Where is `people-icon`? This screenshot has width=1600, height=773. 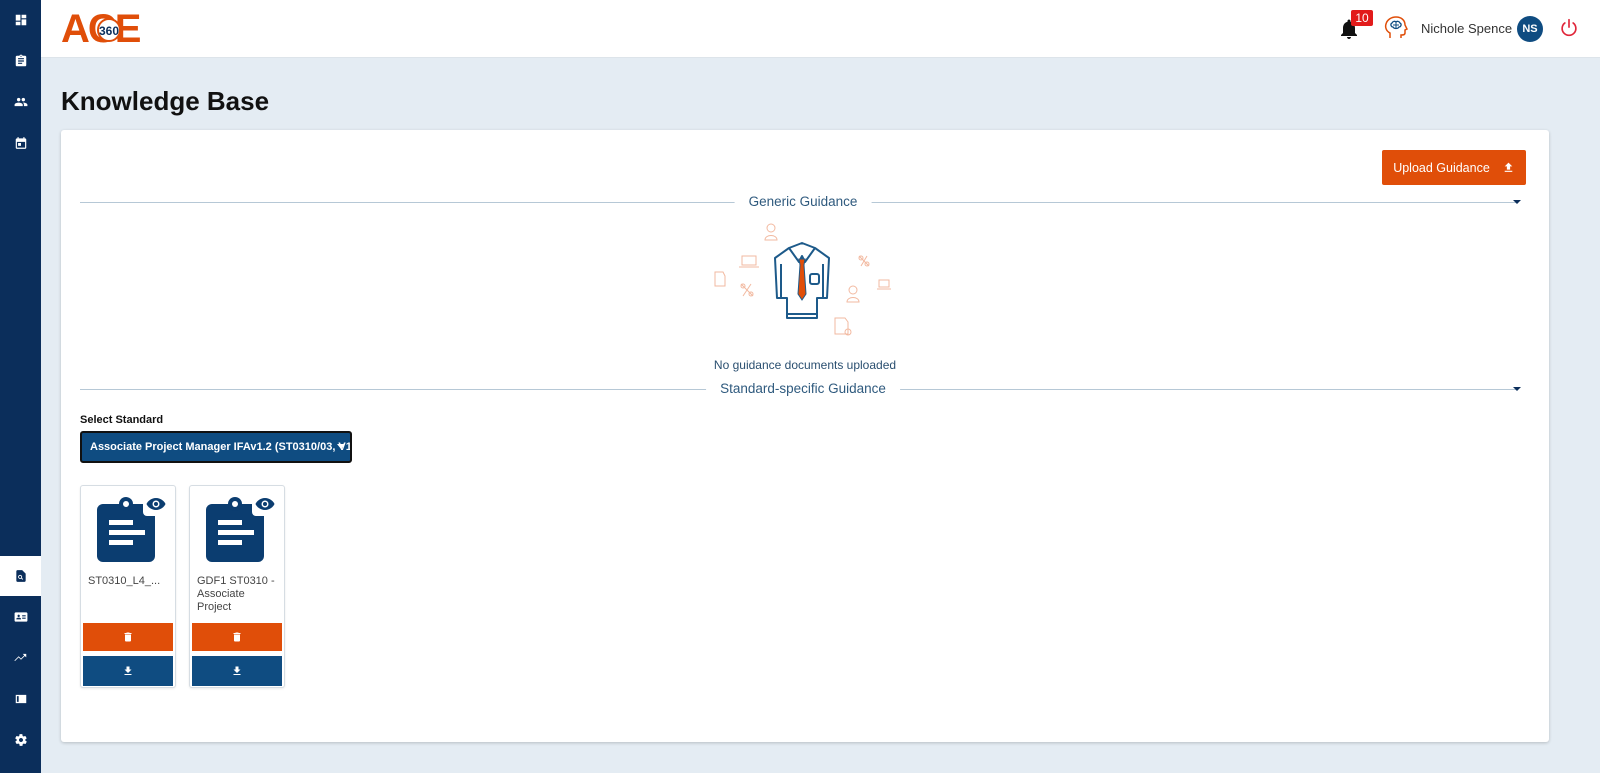
people-icon is located at coordinates (20, 102).